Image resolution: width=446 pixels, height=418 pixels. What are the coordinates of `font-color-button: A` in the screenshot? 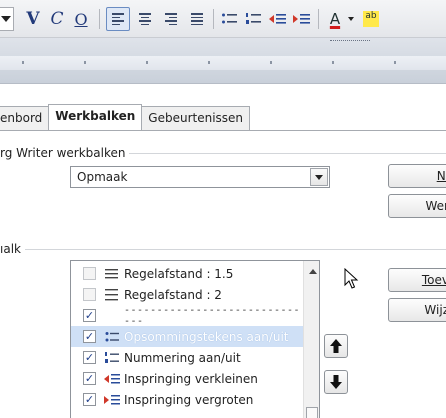 It's located at (335, 19).